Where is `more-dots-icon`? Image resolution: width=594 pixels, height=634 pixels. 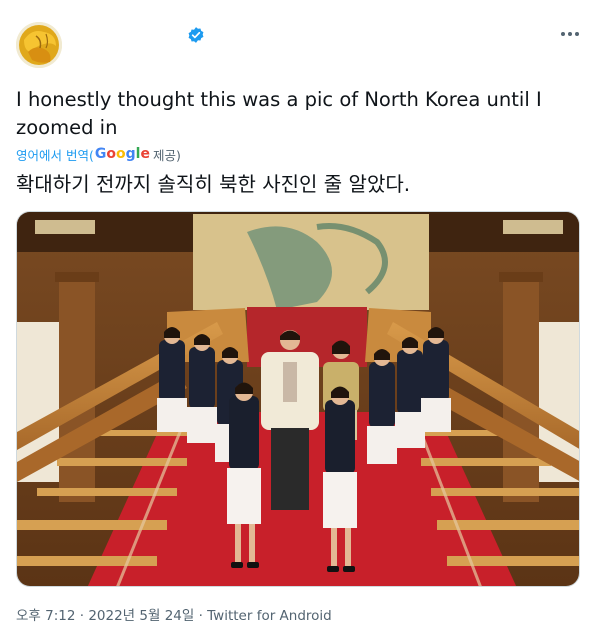
more-dots-icon is located at coordinates (571, 34).